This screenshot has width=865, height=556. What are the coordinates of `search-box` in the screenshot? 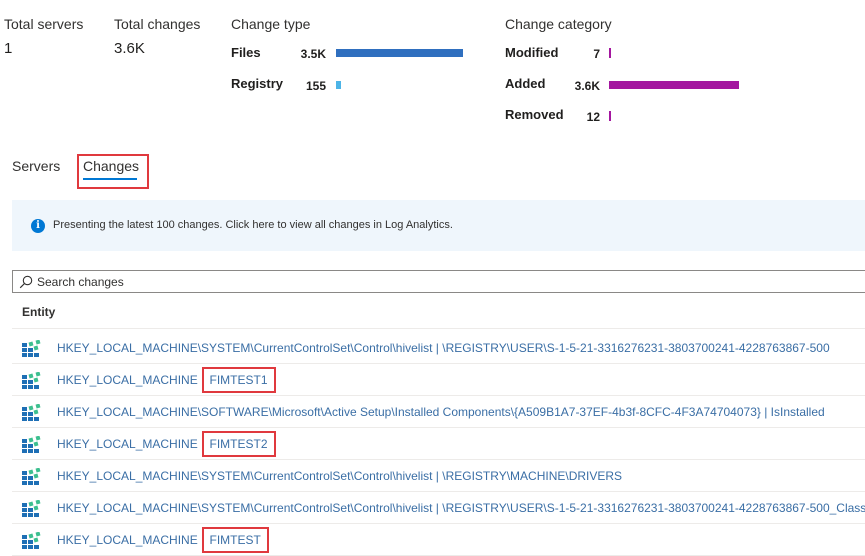 It's located at (438, 281).